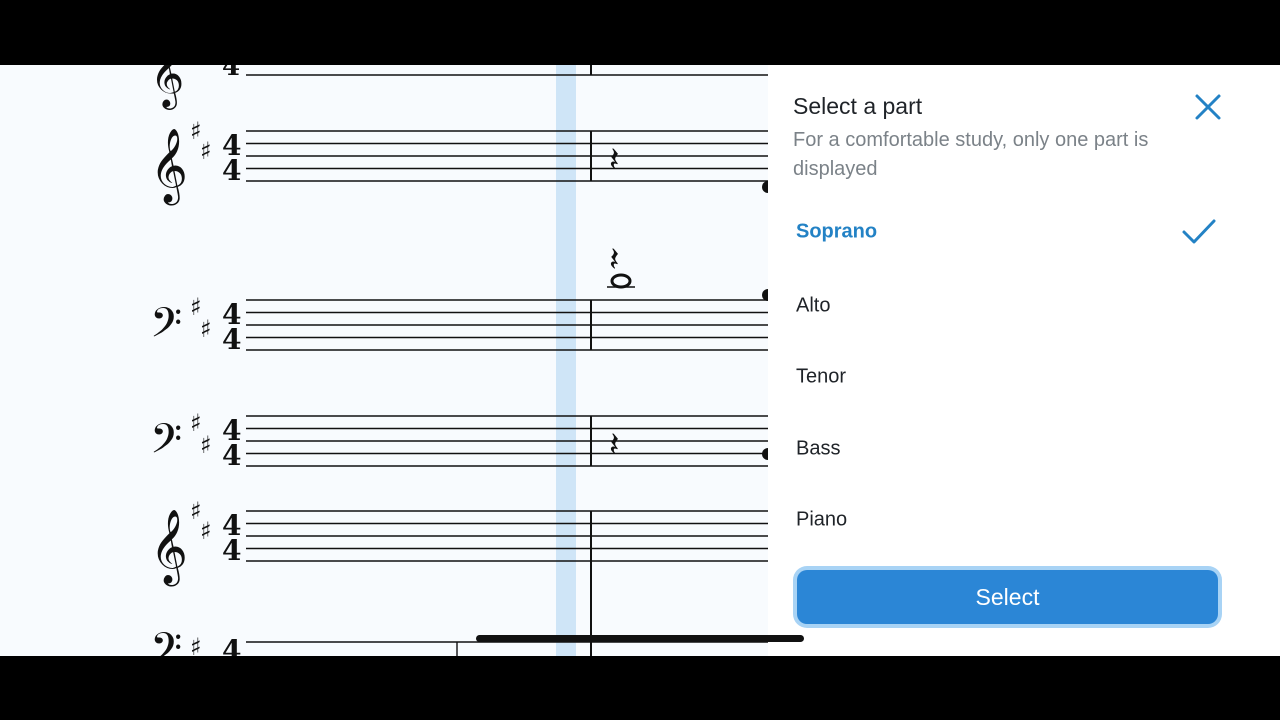 This screenshot has height=720, width=1280. I want to click on part-label: Piano, so click(822, 519).